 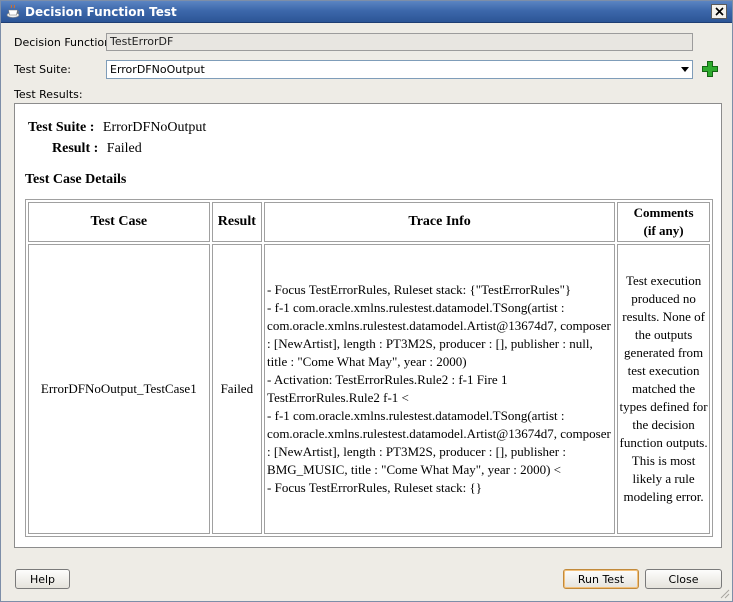 What do you see at coordinates (663, 212) in the screenshot?
I see `header-comments-line1: Comments` at bounding box center [663, 212].